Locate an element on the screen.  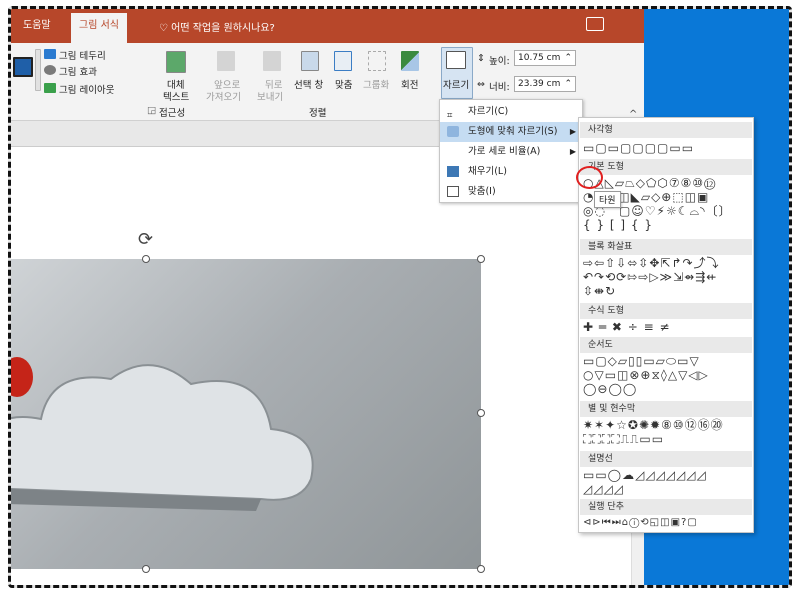
menu-item-aspect-ratio: 가로 세로 비율(A) ▶ is located at coordinates (511, 152).